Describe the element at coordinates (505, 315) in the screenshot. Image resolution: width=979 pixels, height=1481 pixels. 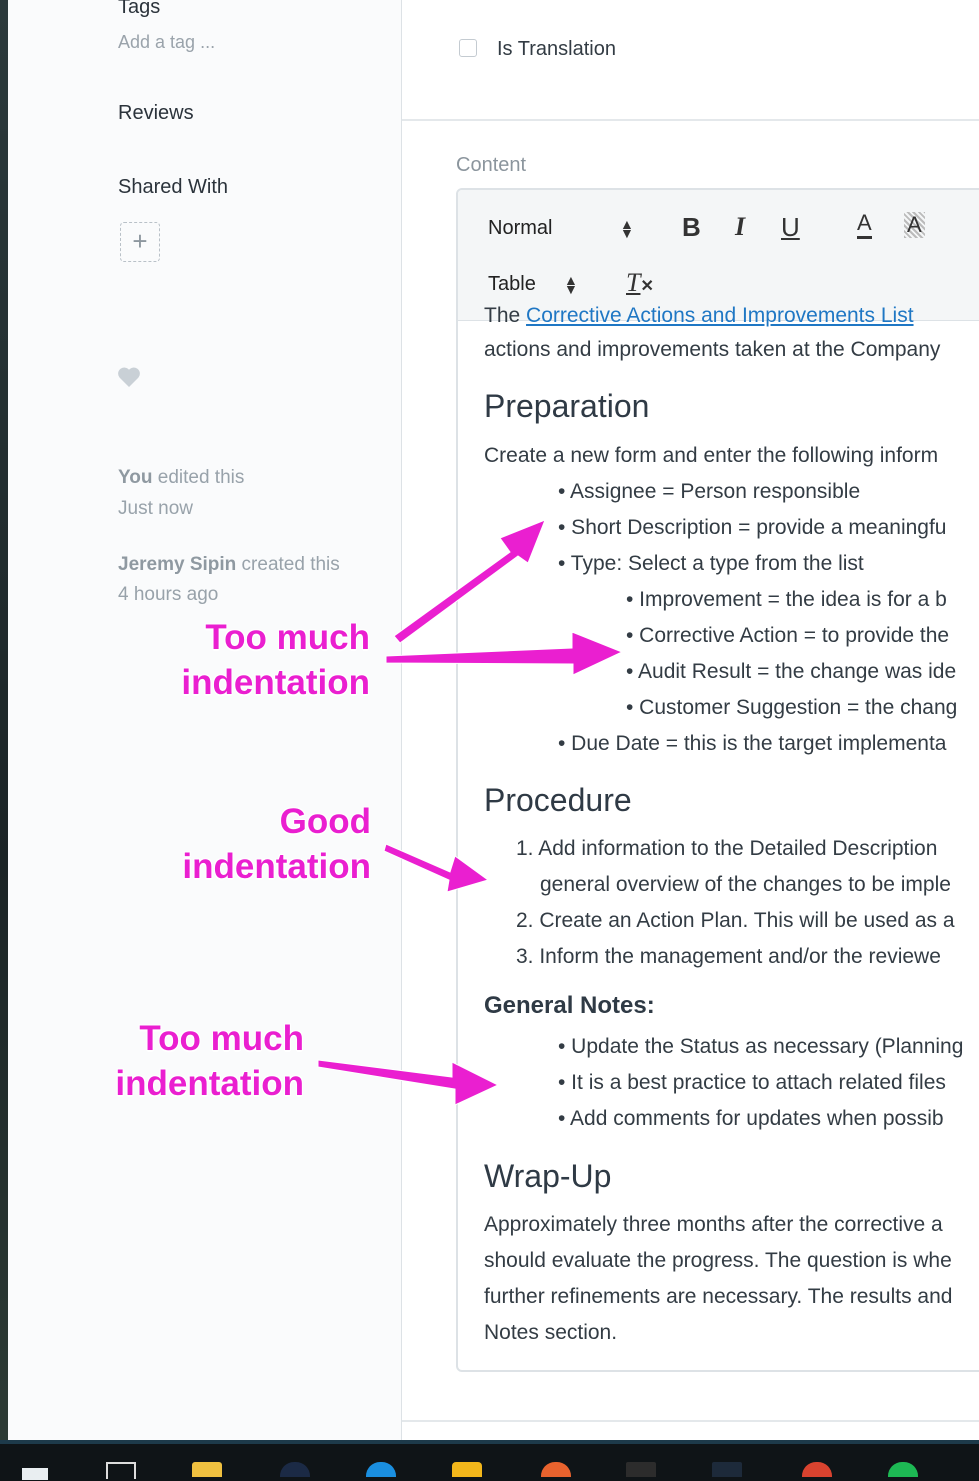
I see `intro-text: The` at that location.